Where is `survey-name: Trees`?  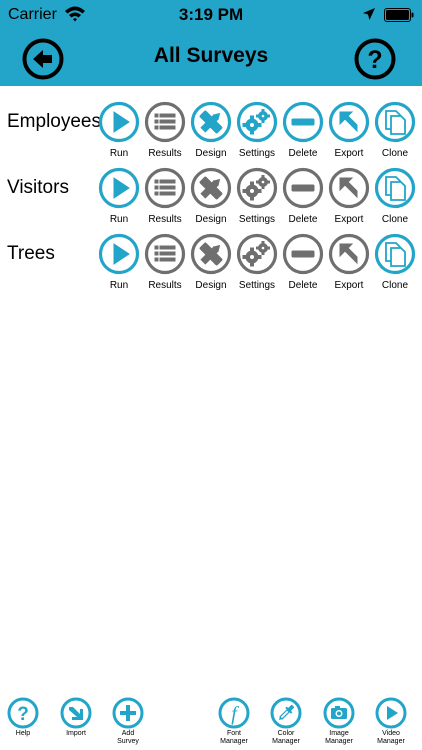 survey-name: Trees is located at coordinates (31, 253).